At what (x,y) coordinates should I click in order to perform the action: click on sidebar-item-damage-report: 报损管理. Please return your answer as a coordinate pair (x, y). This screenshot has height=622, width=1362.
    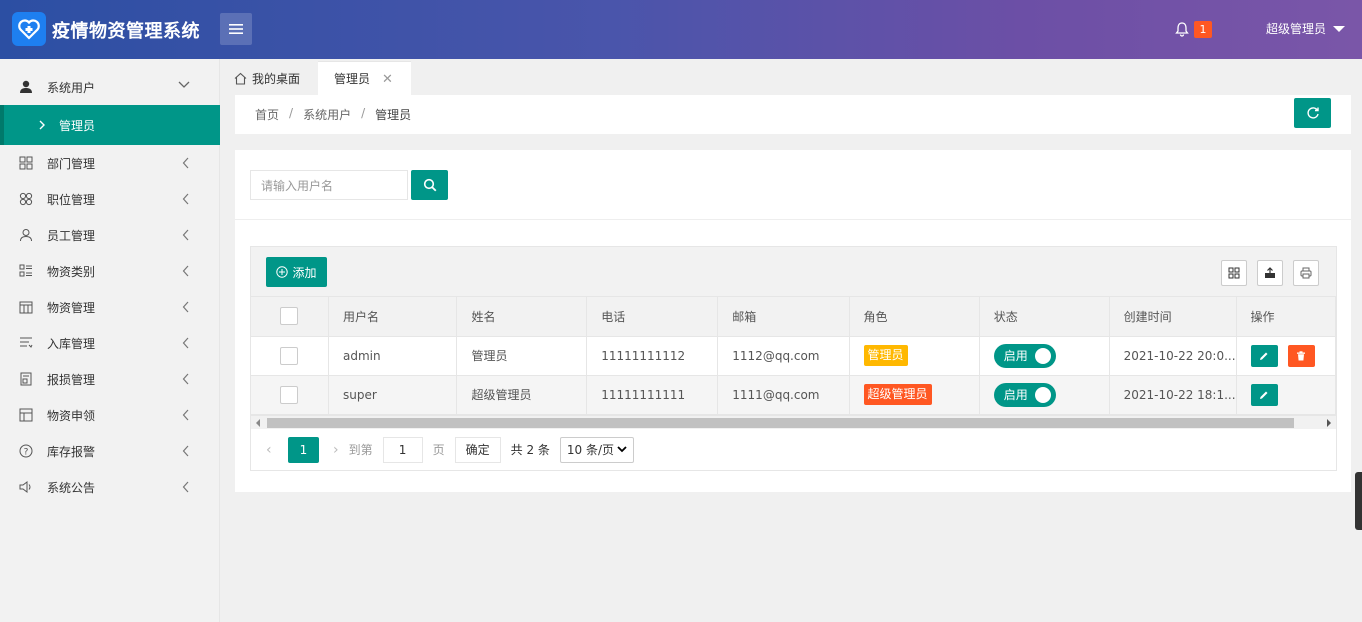
    Looking at the image, I should click on (110, 379).